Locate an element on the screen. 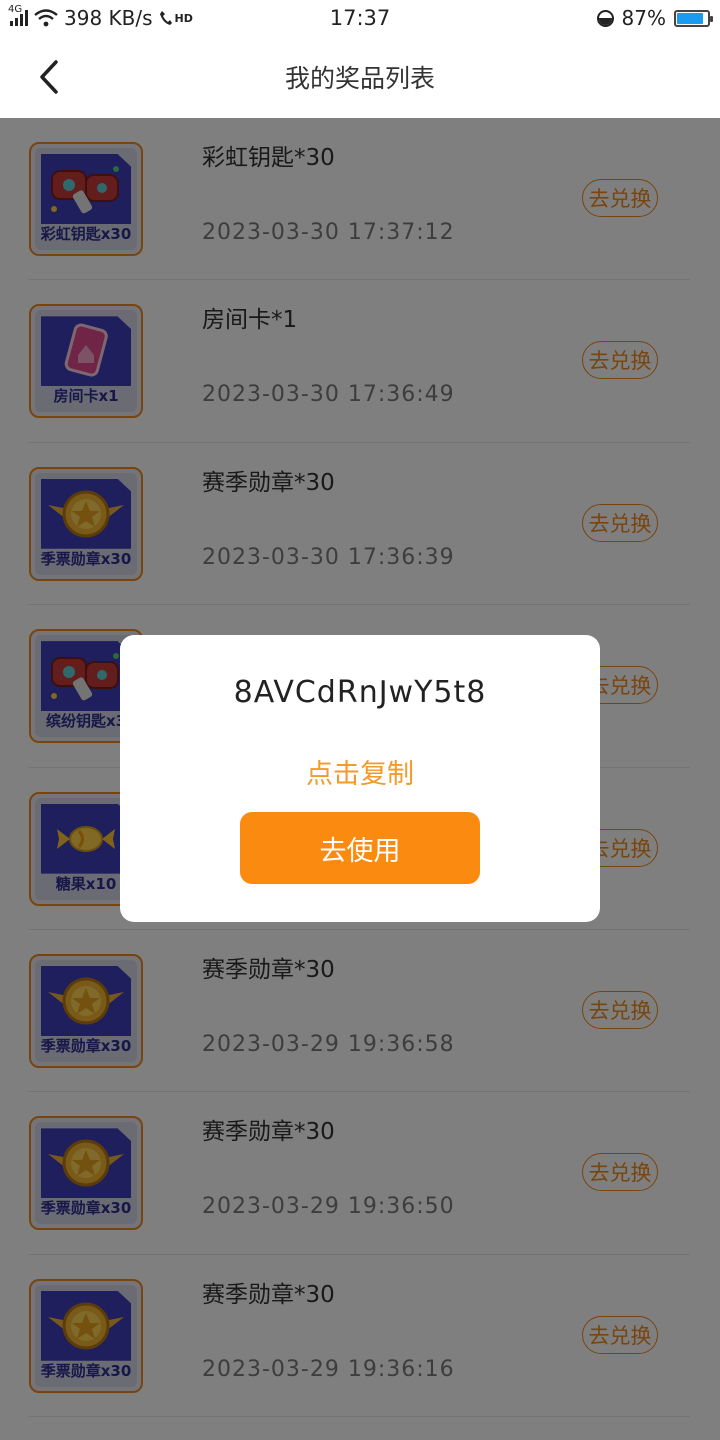  page-title: 我的奖品列表 is located at coordinates (359, 78).